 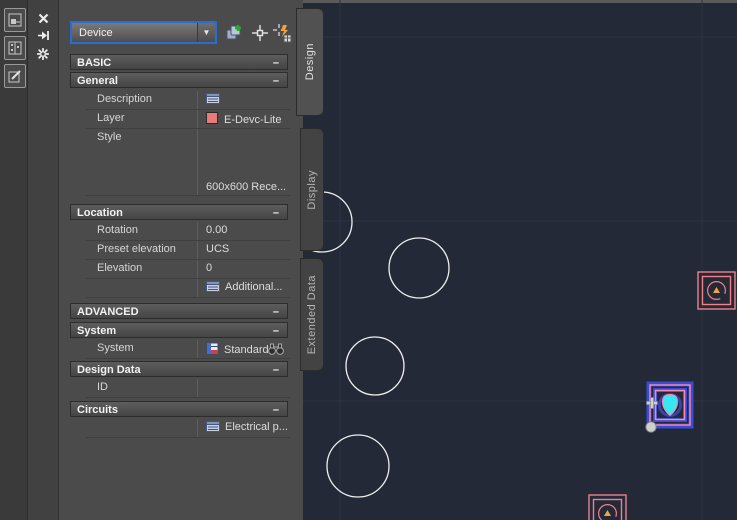 I want to click on section-header-circuits: Circuits –, so click(x=179, y=409).